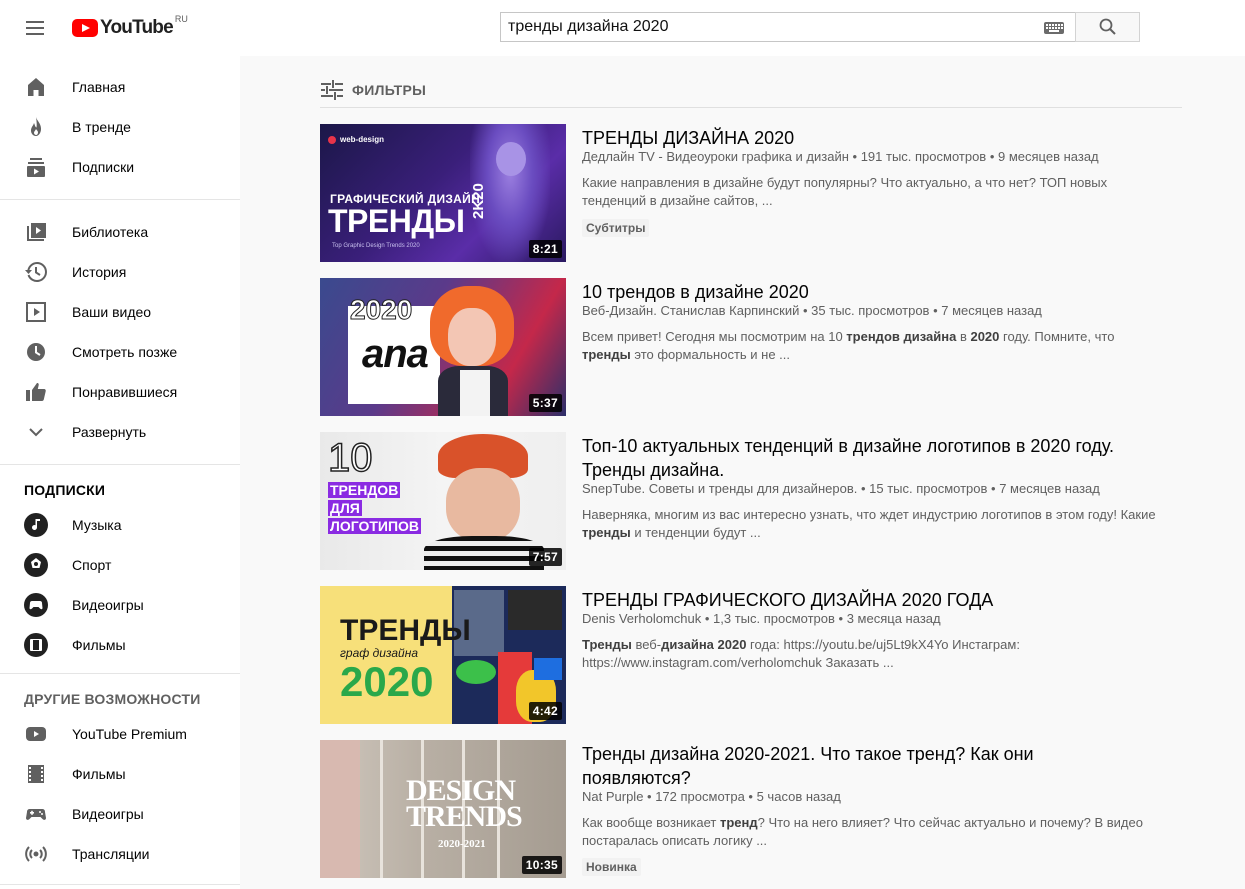  What do you see at coordinates (545, 711) in the screenshot?
I see `video-duration: 4:42` at bounding box center [545, 711].